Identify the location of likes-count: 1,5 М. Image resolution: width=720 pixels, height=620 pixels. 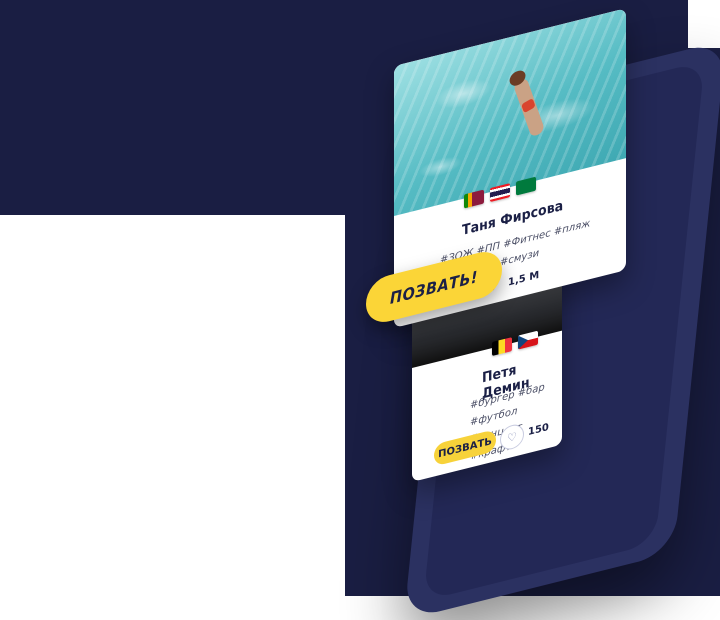
(524, 279).